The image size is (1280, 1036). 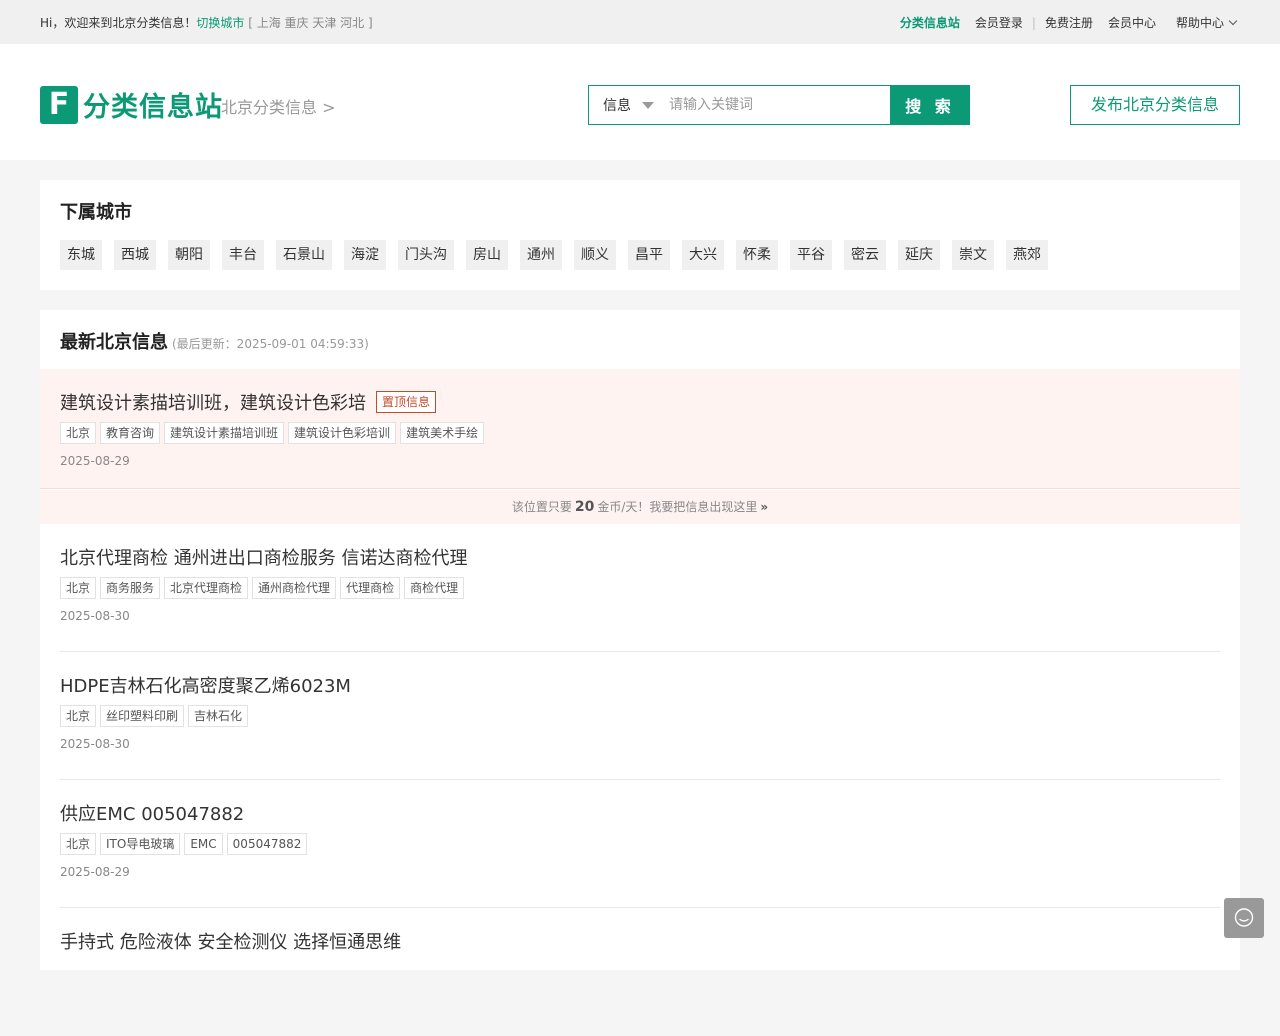 I want to click on listing-tags: 北京 ITO导电玻璃 EMC 005047882, so click(x=185, y=844).